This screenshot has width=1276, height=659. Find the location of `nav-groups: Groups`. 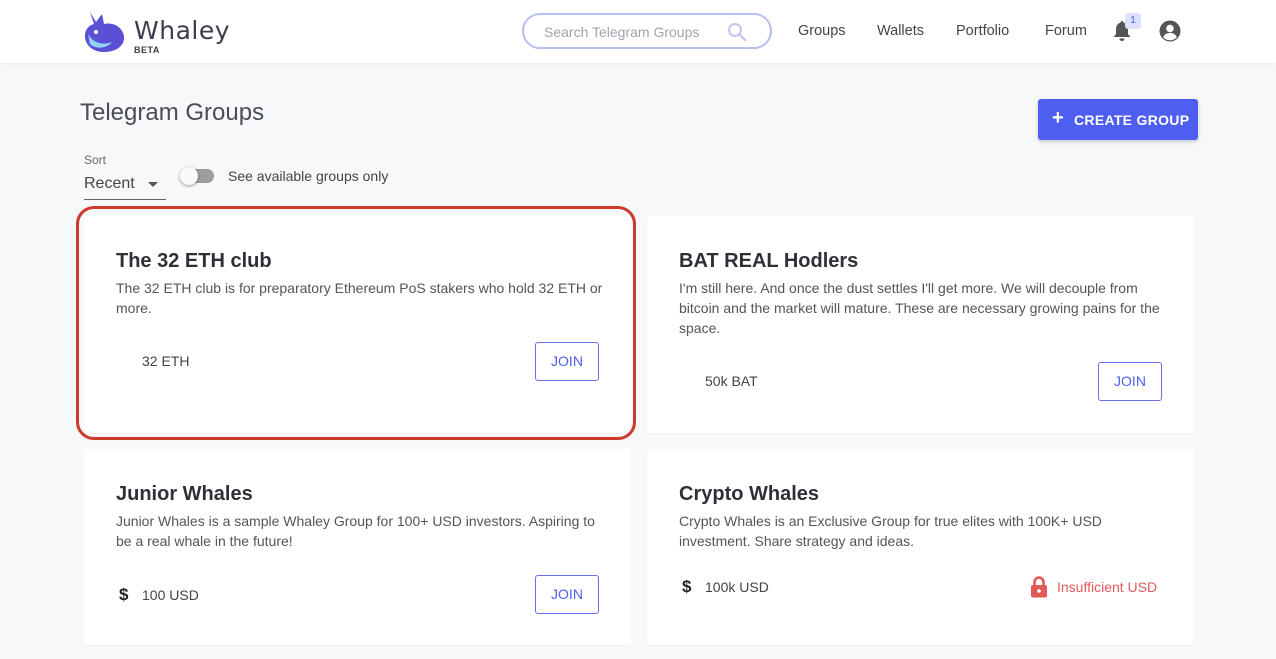

nav-groups: Groups is located at coordinates (822, 31).